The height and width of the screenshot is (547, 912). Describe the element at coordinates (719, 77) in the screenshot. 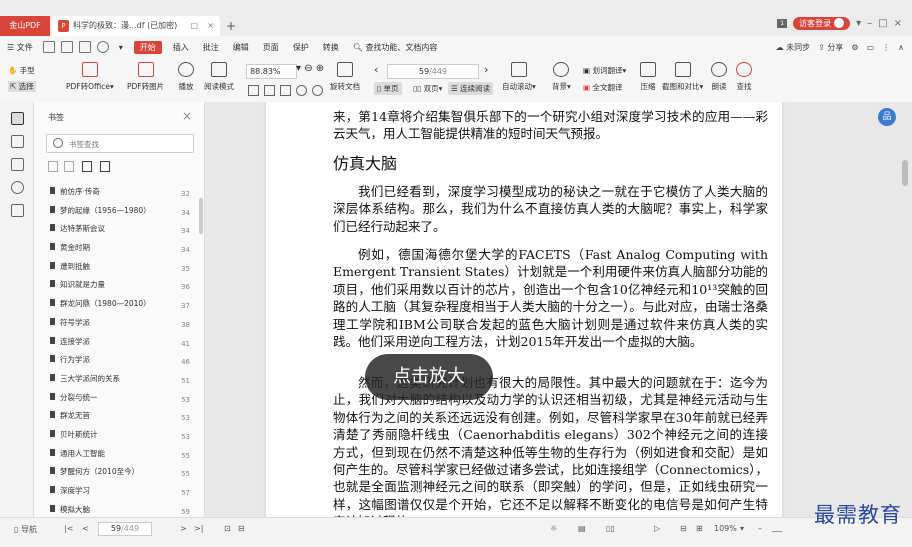

I see `read-aloud-button: 朗读` at that location.